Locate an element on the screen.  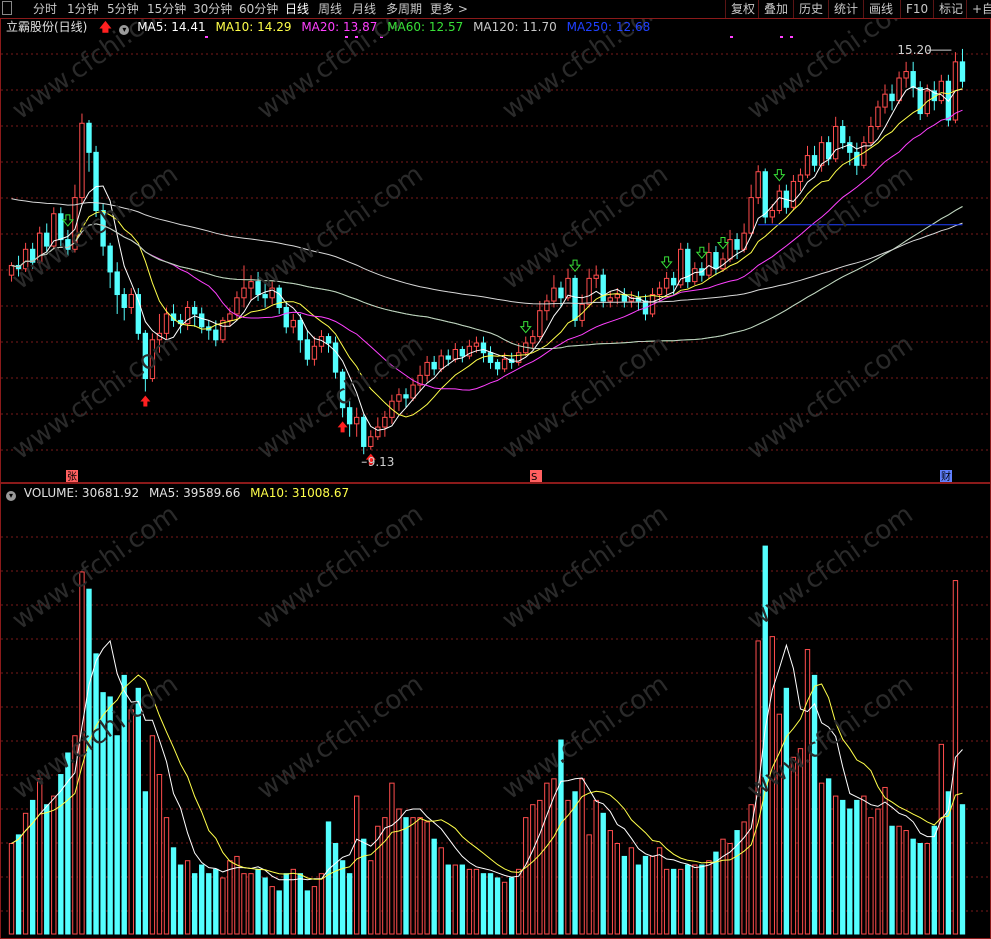
stock-name: 立霸股份(日线) is located at coordinates (46, 27).